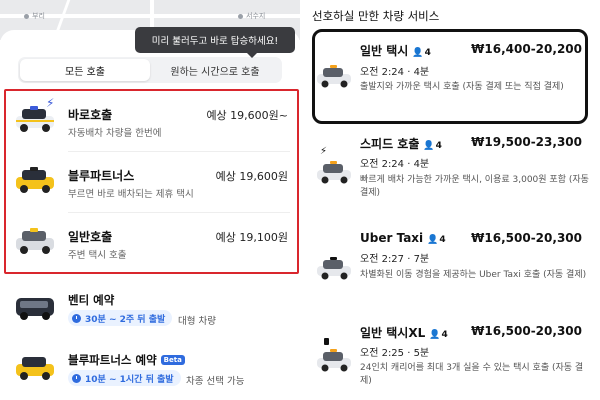 The width and height of the screenshot is (600, 400). I want to click on option-name: 일반 택시 👤4, so click(395, 50).